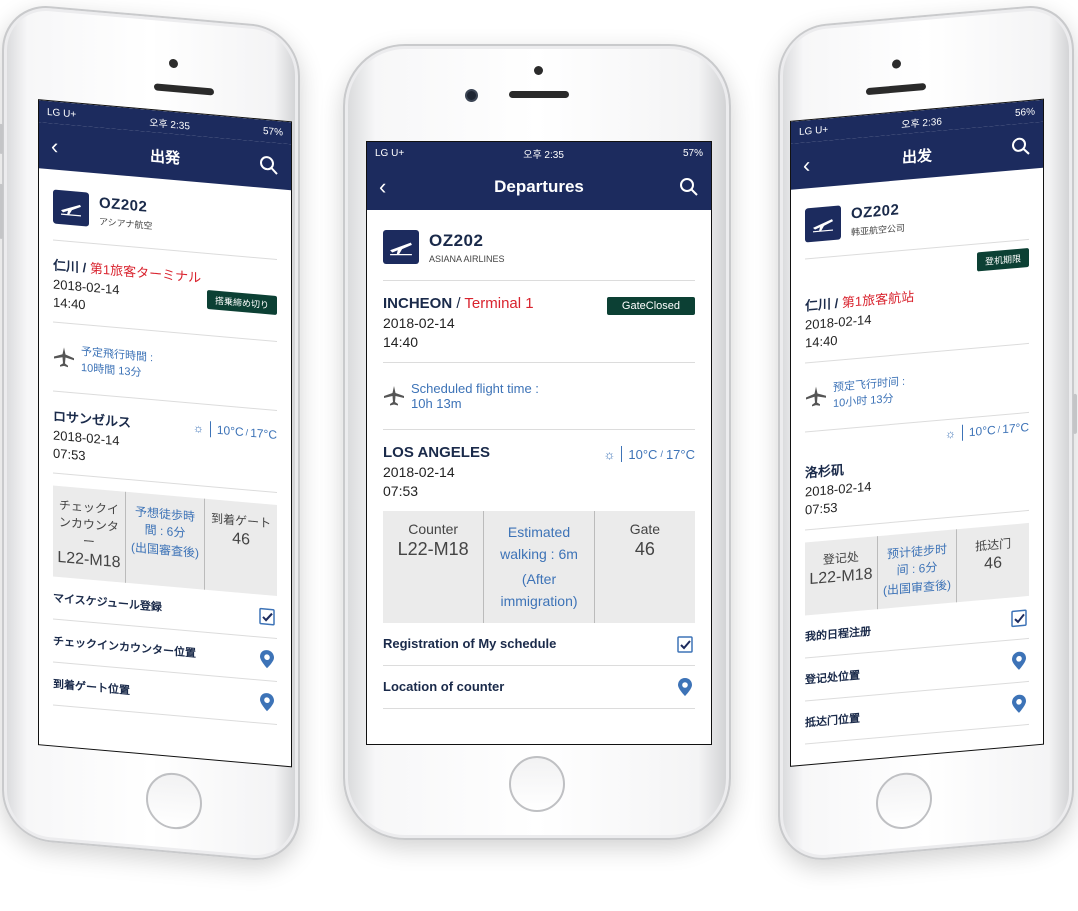 This screenshot has height=911, width=1078. Describe the element at coordinates (917, 471) in the screenshot. I see `destination-section: 洛杉矶 2018-02-14 07:53 ☼ 10°C/17°C` at that location.